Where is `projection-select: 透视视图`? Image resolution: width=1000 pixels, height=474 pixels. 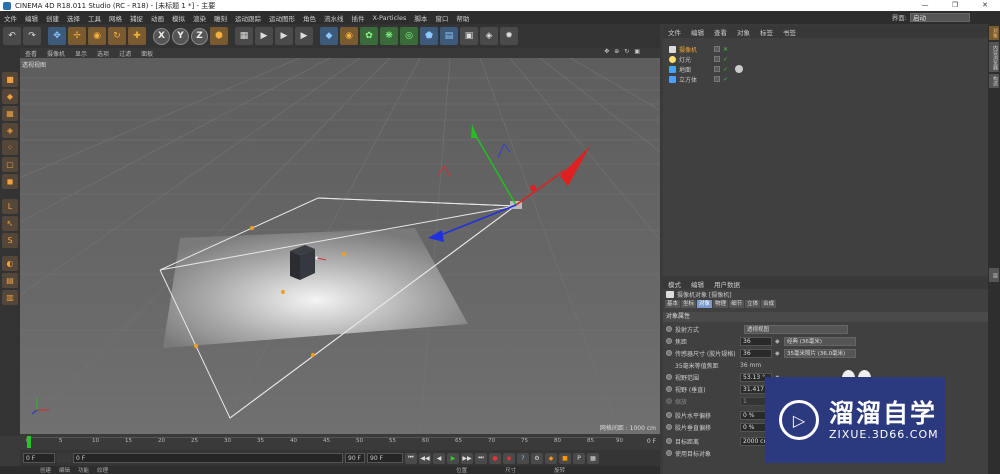
projection-select: 透视视图 is located at coordinates (796, 329).